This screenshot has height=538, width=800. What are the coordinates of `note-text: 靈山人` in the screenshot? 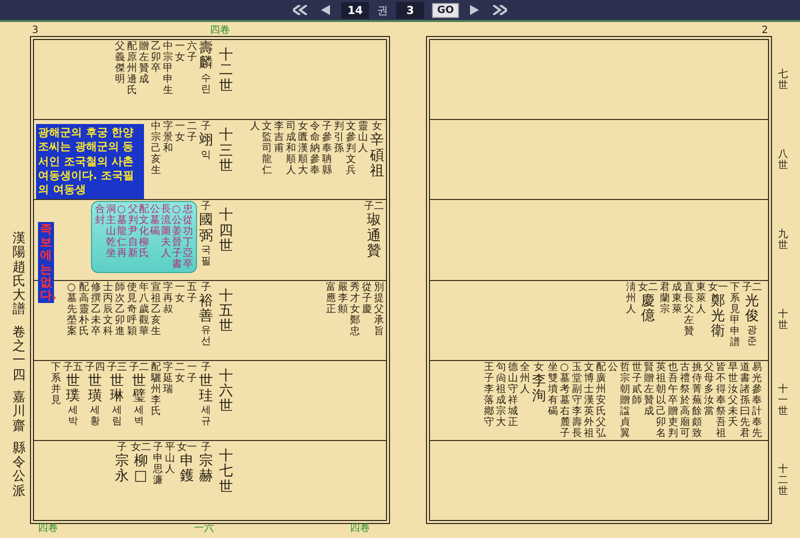 It's located at (363, 137).